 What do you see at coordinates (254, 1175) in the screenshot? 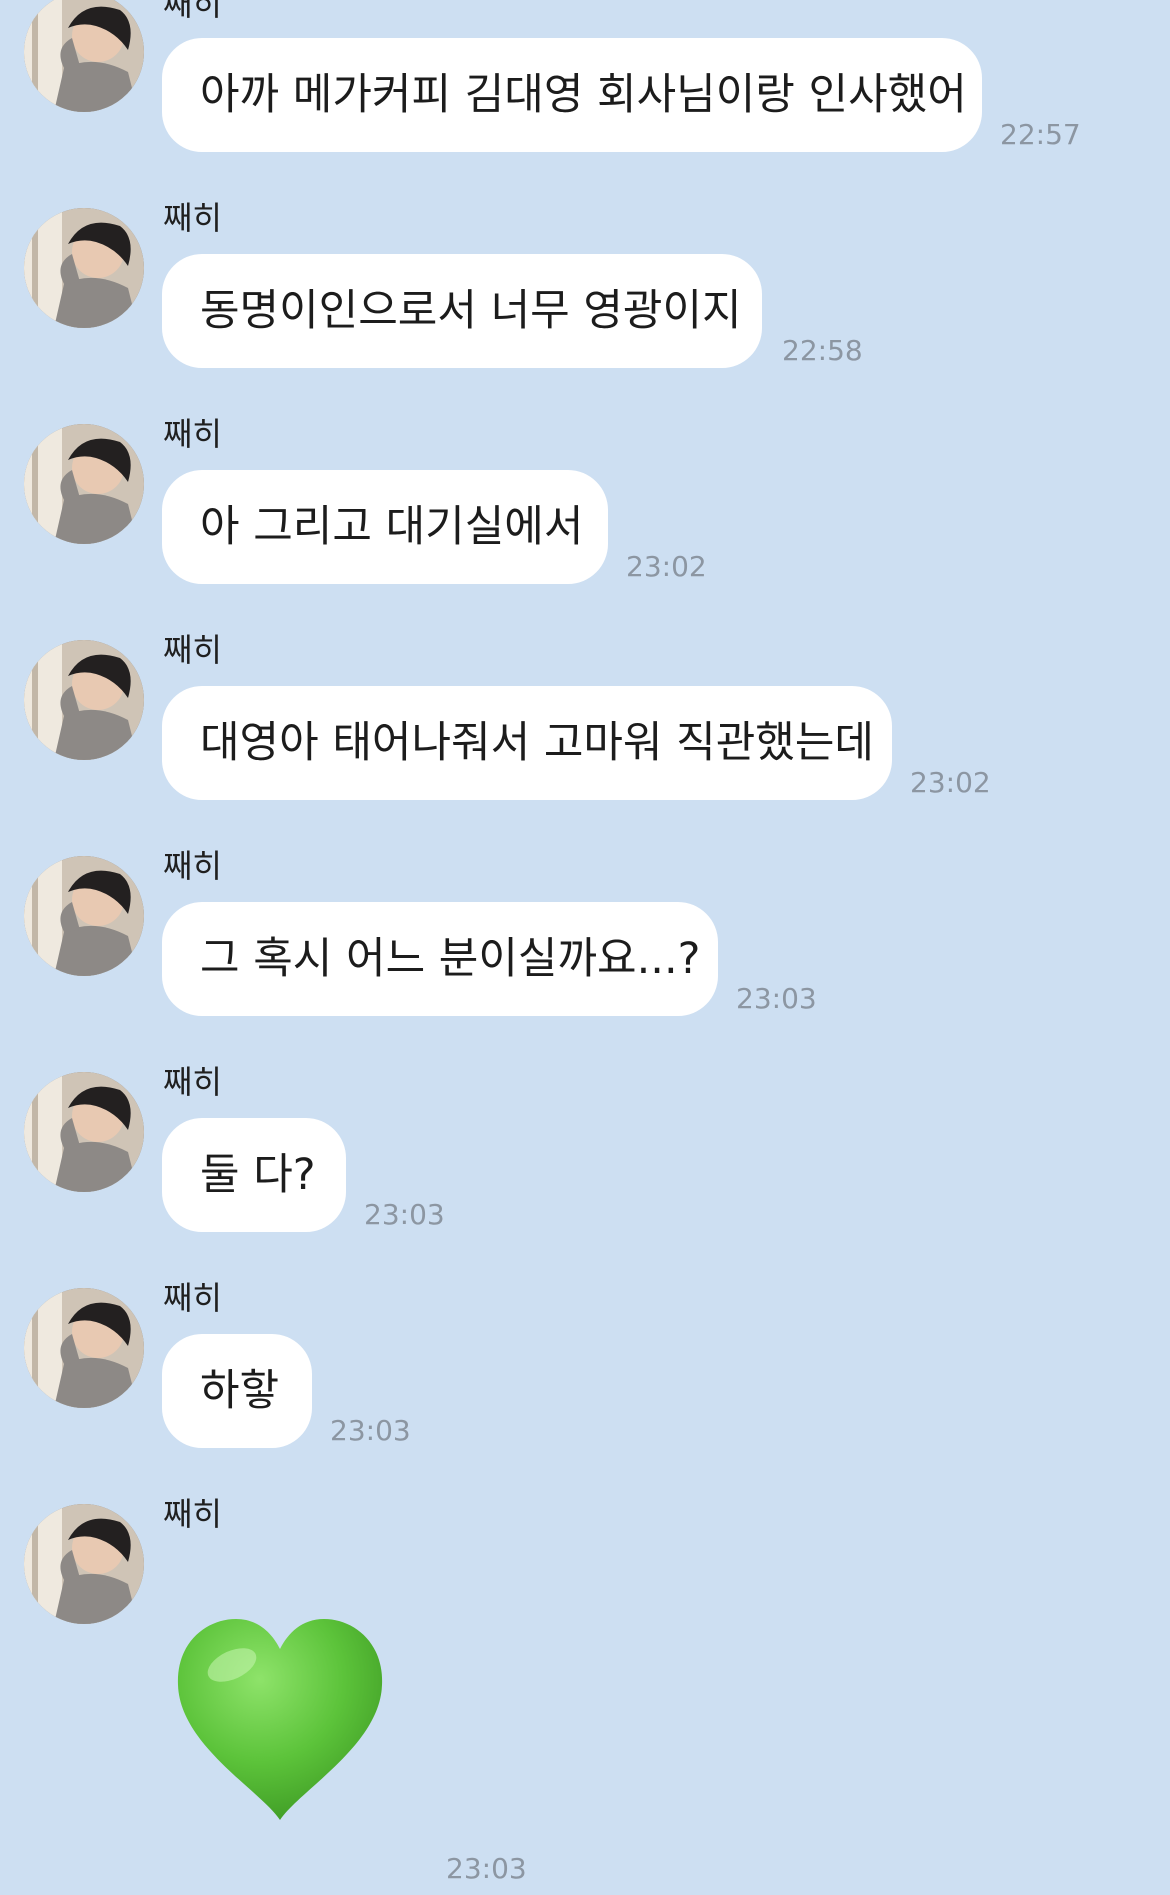
I see `message-bubble: 둘 다?` at bounding box center [254, 1175].